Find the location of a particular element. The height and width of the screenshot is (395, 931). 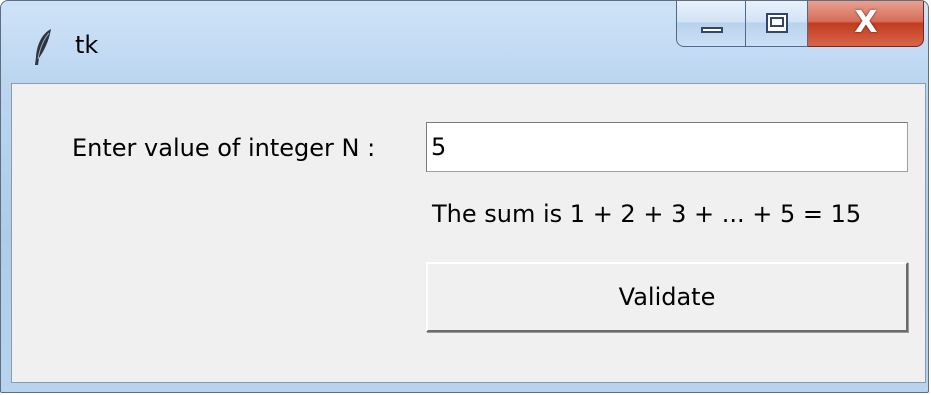

minimize-icon is located at coordinates (712, 30).